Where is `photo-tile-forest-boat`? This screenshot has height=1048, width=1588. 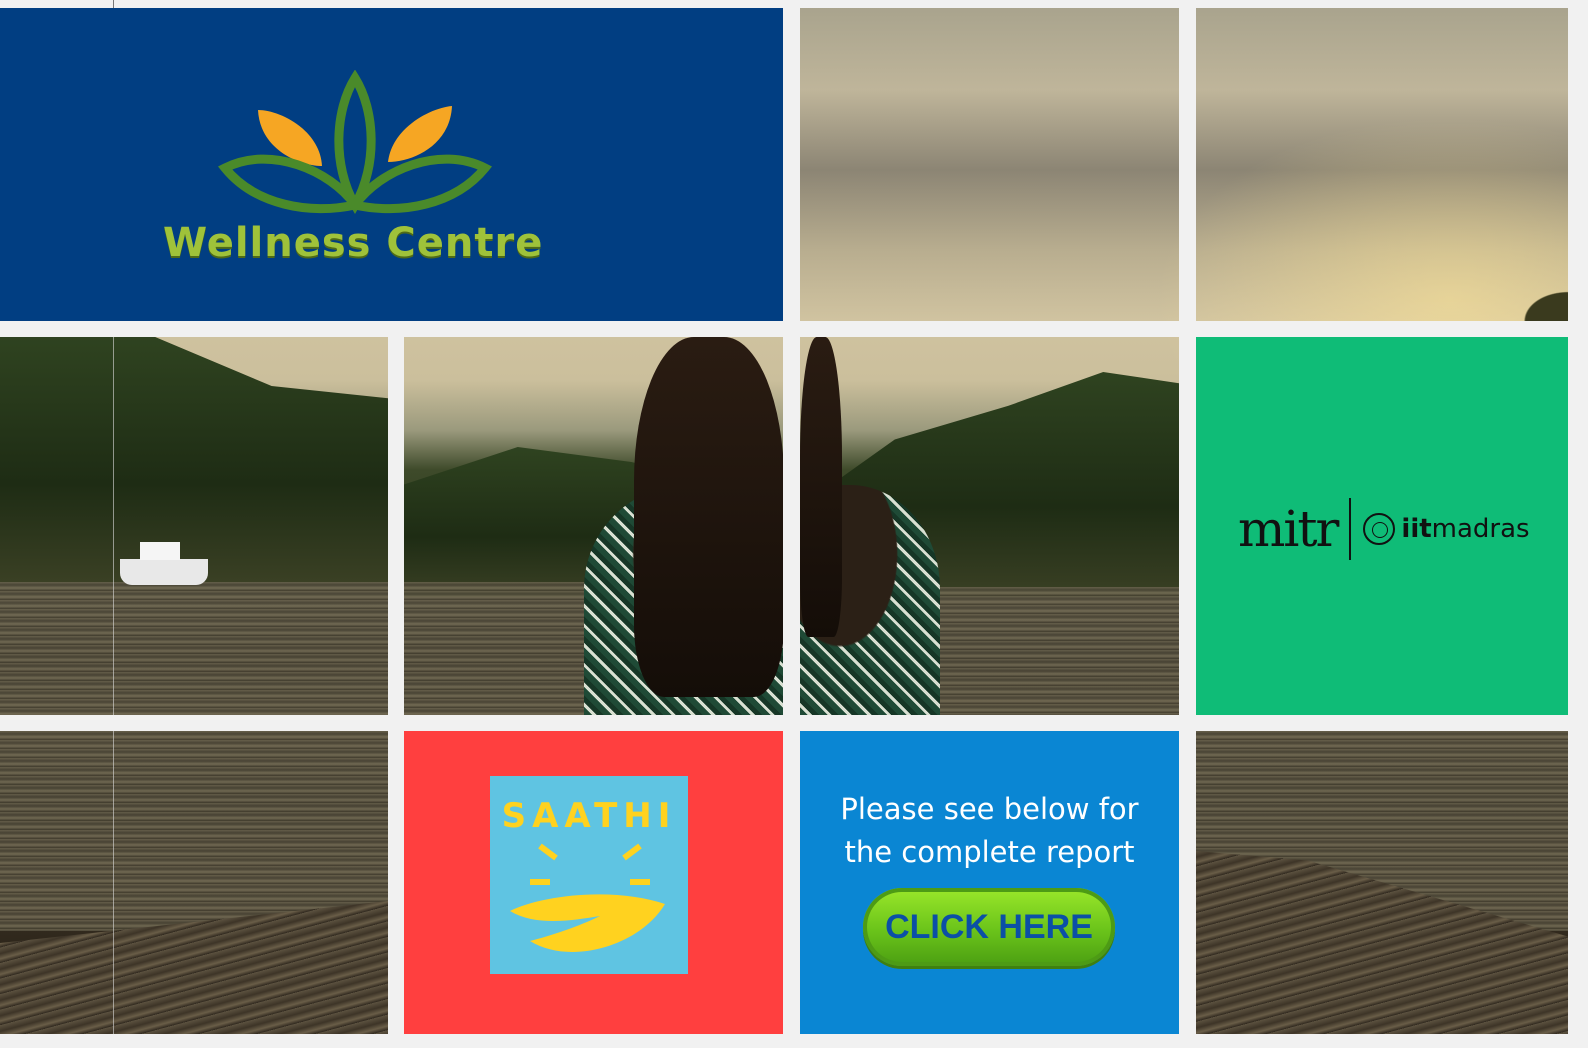 photo-tile-forest-boat is located at coordinates (194, 526).